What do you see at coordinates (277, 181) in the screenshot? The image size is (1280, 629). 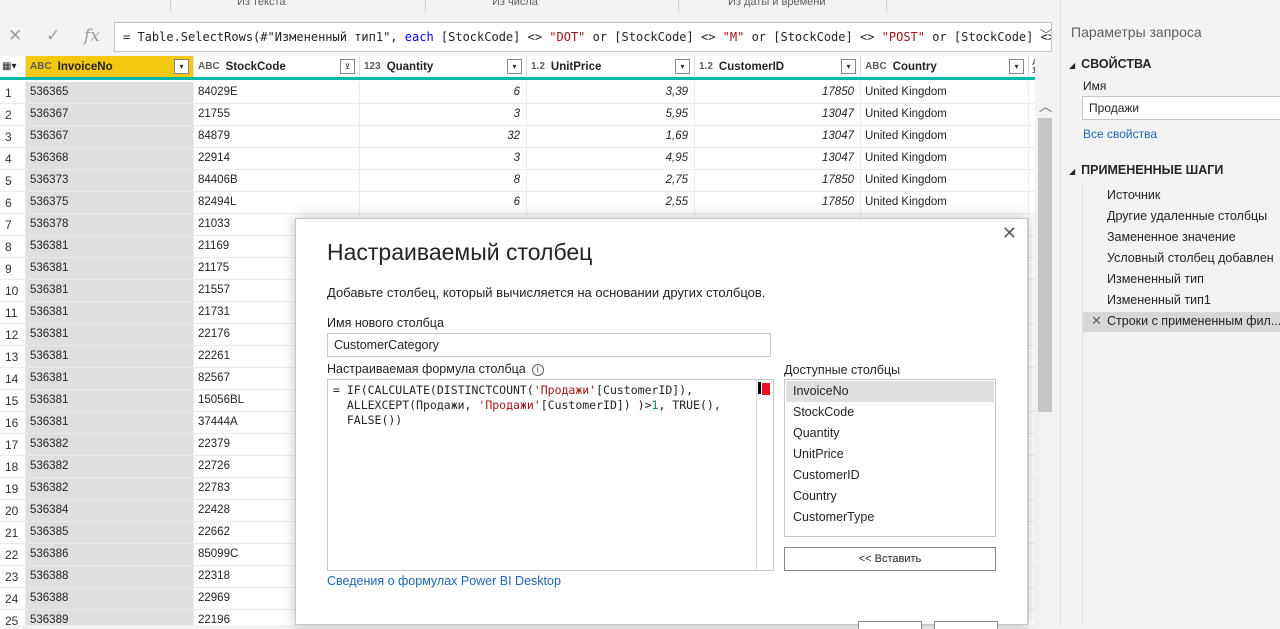 I see `table-cell: 84406B` at bounding box center [277, 181].